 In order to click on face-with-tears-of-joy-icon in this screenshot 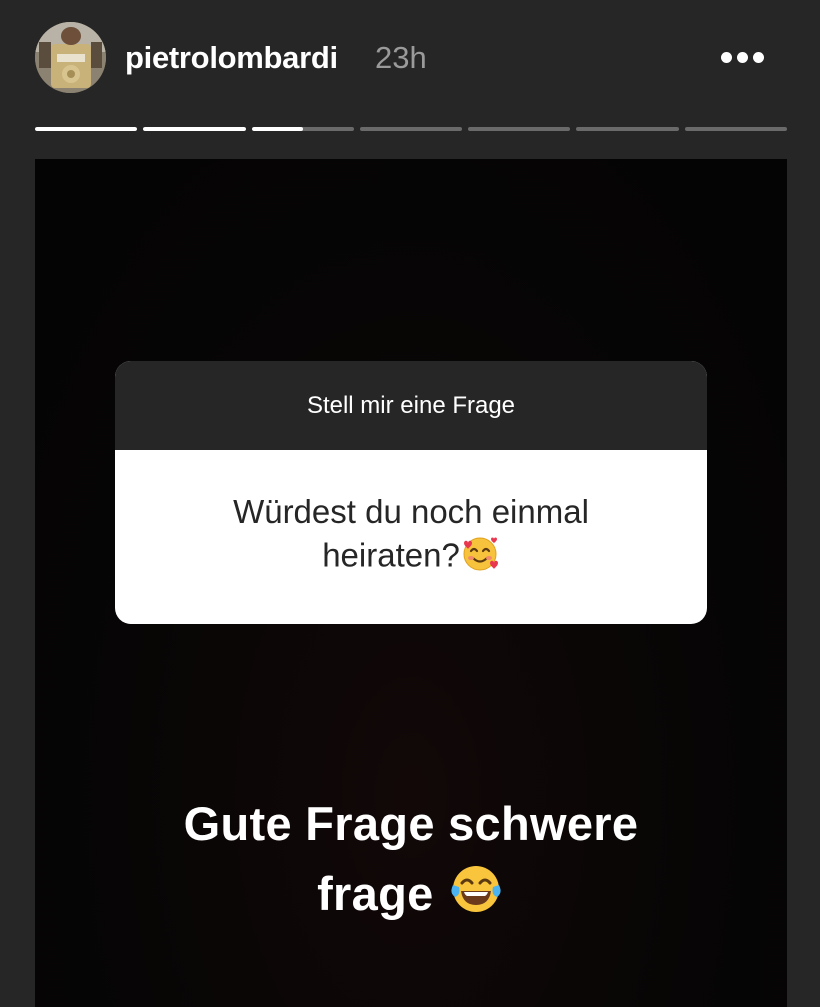, I will do `click(476, 897)`.